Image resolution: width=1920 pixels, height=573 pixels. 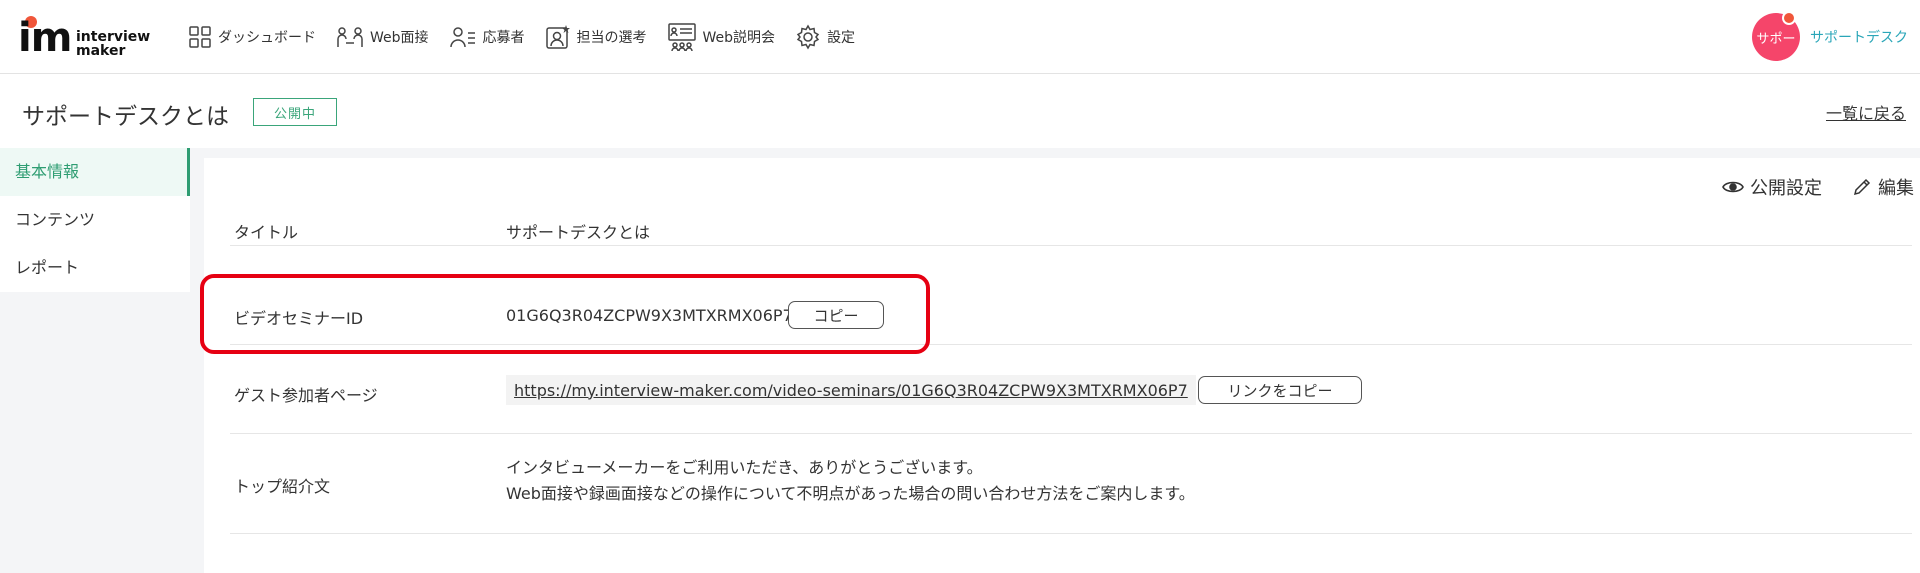 I want to click on title-value: サポートデスクとは, so click(x=578, y=232).